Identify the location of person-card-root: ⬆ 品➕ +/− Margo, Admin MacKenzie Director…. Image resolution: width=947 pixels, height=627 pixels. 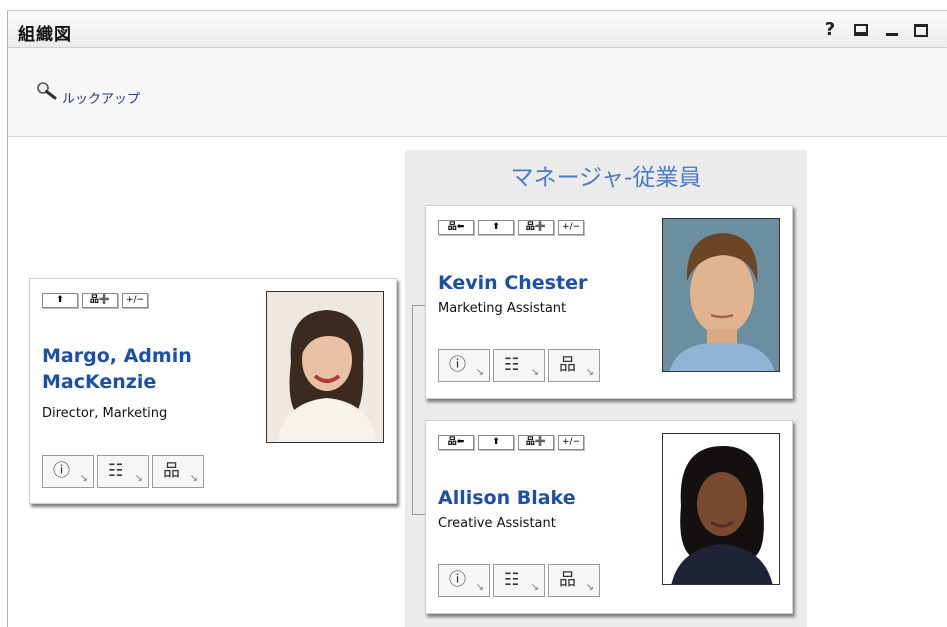
(213, 391).